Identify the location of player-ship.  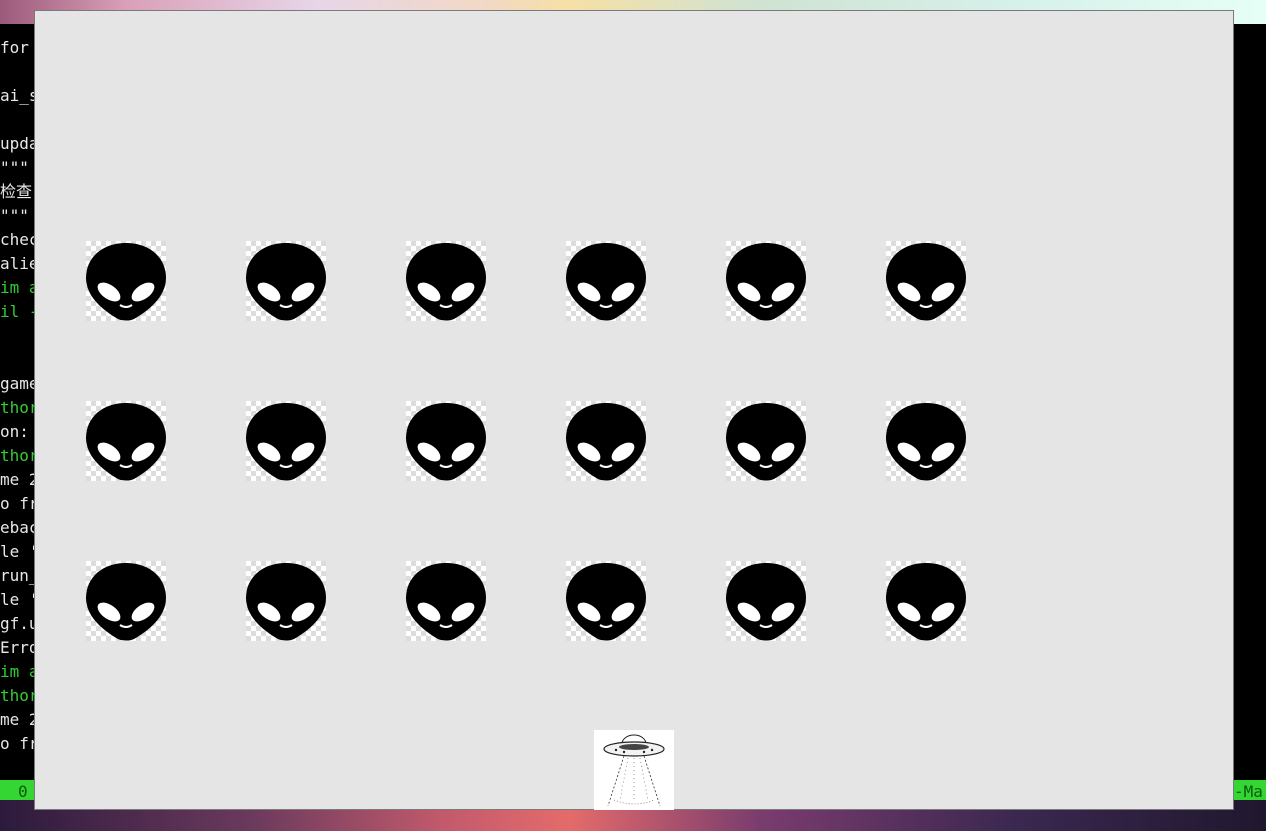
(634, 770).